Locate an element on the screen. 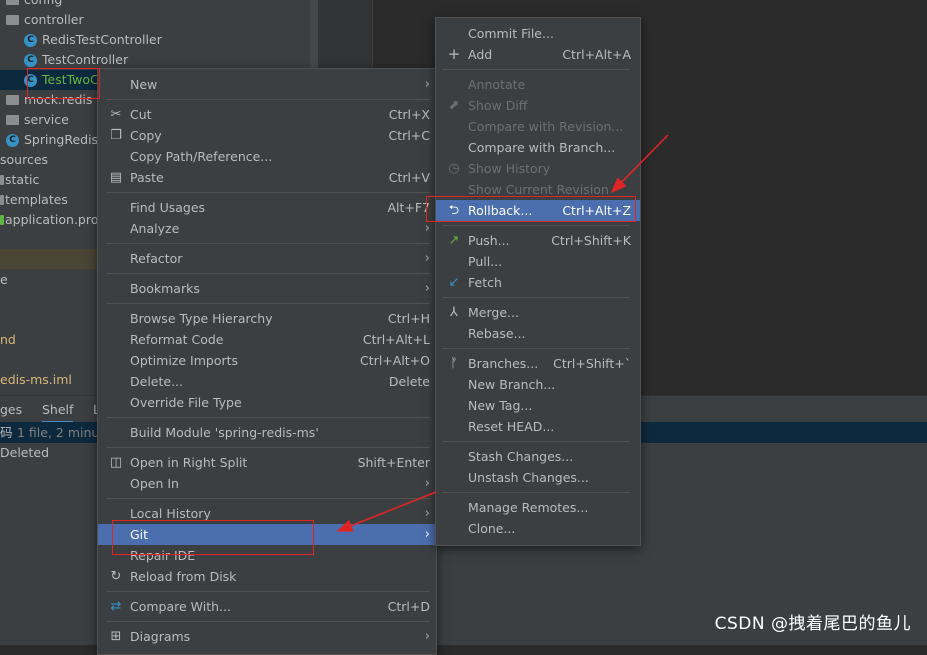 The image size is (927, 655). arrow-to-git is located at coordinates (386, 511).